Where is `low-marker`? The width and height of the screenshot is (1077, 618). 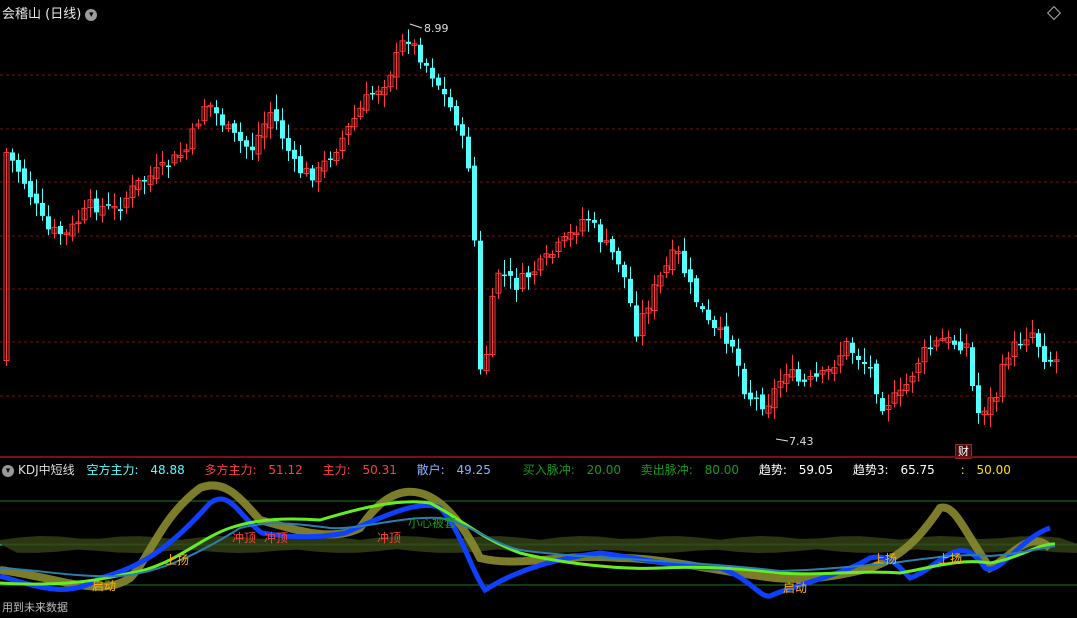 low-marker is located at coordinates (782, 440).